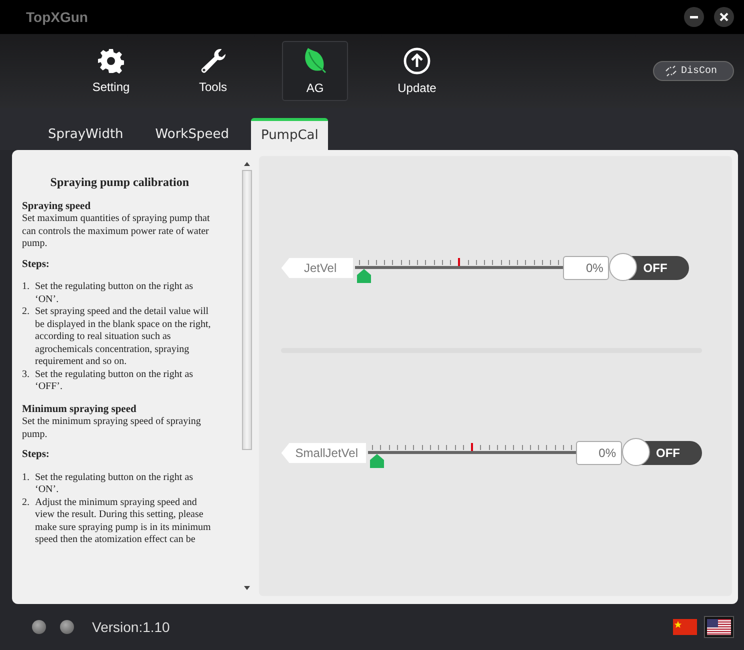 This screenshot has width=744, height=650. Describe the element at coordinates (317, 268) in the screenshot. I see `channel-label: JetVel` at that location.